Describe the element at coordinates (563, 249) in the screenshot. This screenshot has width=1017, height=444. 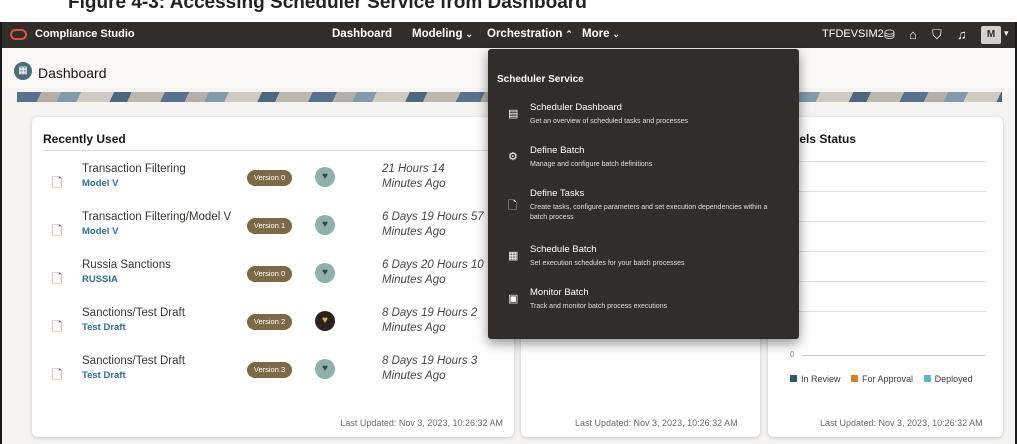
I see `menu-item-label: Schedule Batch` at that location.